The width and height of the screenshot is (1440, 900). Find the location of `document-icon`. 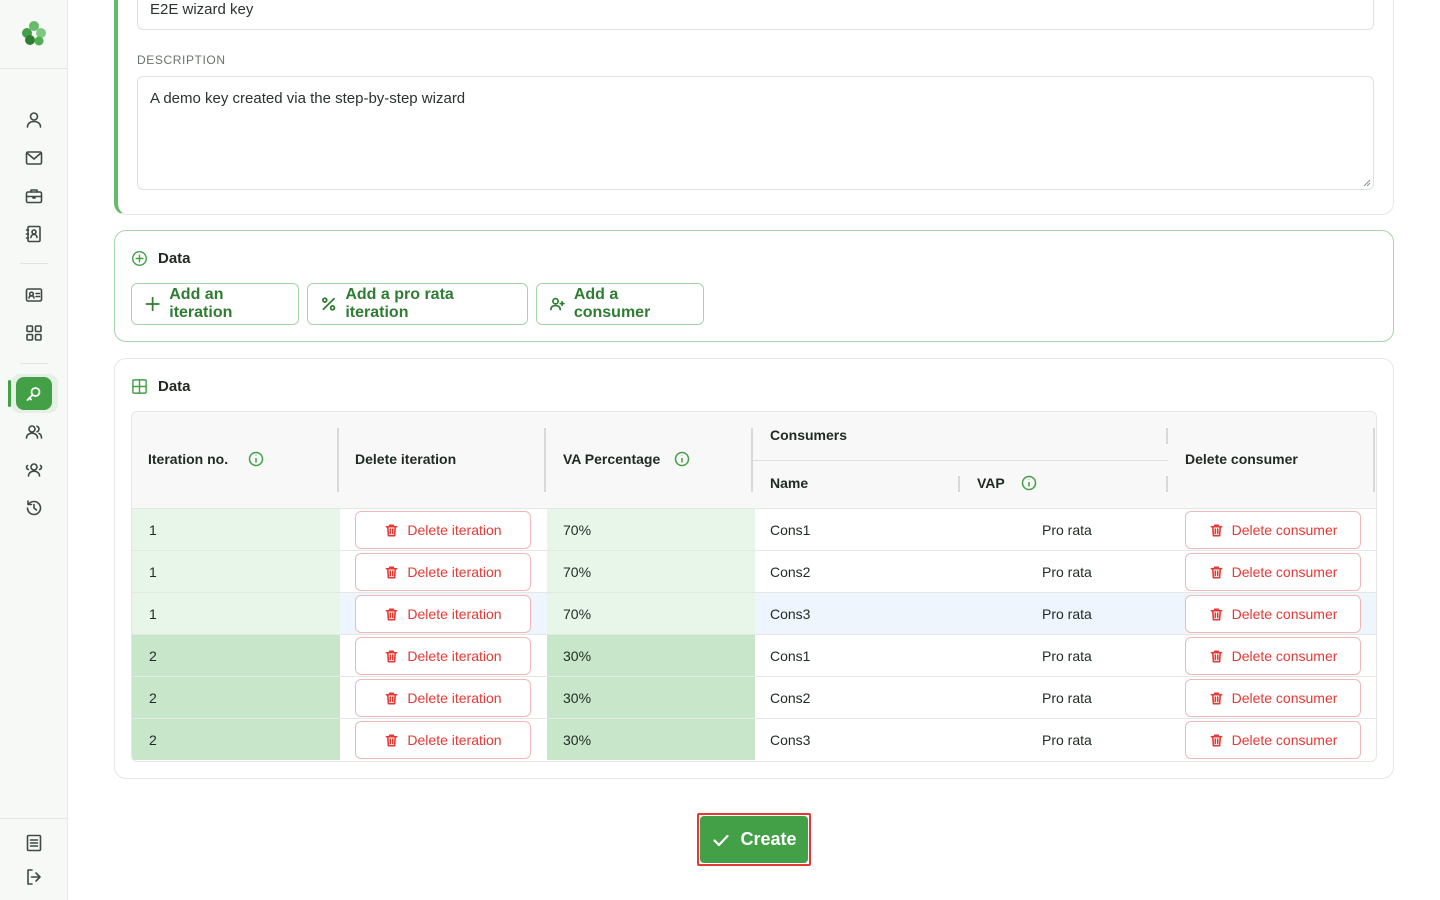

document-icon is located at coordinates (34, 843).